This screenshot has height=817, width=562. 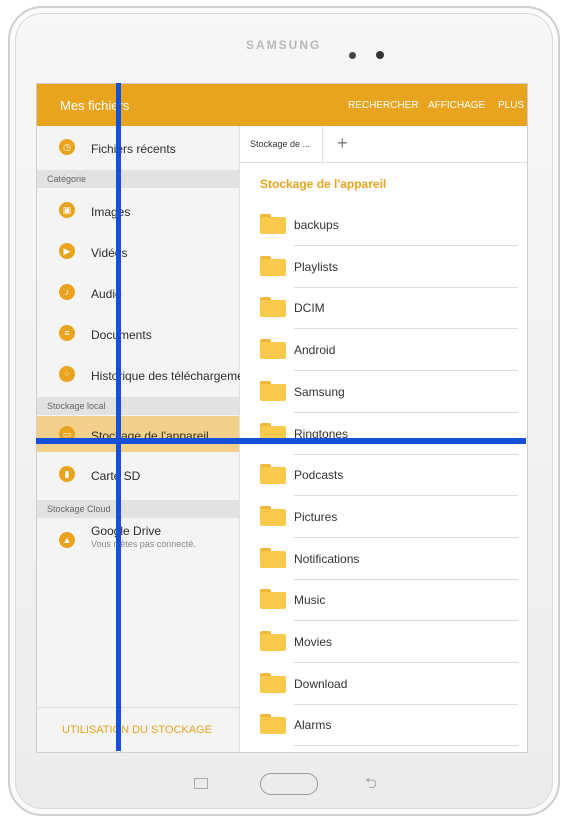 What do you see at coordinates (133, 149) in the screenshot?
I see `sidebar-item-label: Fichiers récents` at bounding box center [133, 149].